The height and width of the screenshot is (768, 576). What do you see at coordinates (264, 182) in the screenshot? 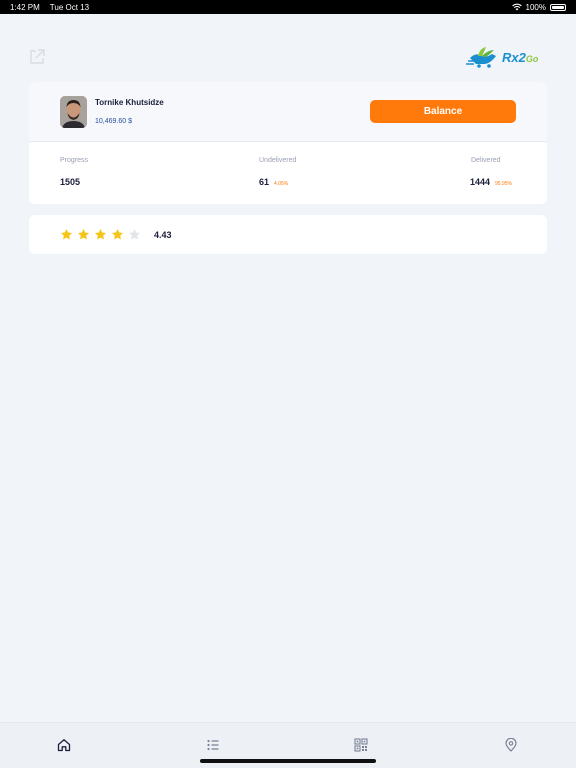
I see `stat-number-undelivered: 61` at bounding box center [264, 182].